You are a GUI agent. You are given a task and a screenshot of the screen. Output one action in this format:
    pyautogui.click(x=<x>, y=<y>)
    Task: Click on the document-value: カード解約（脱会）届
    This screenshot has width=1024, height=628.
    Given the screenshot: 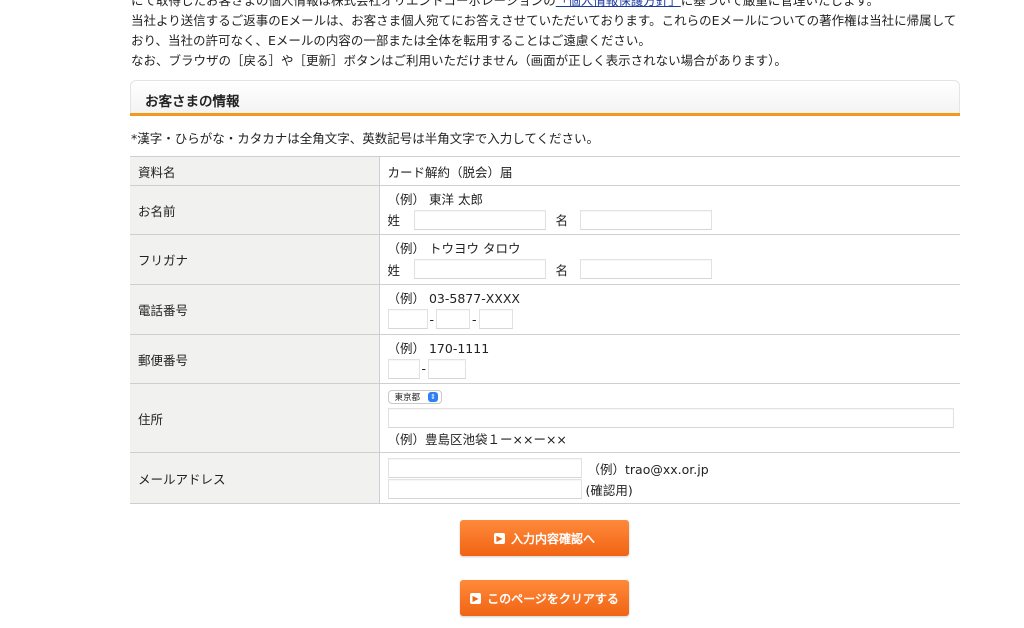 What is the action you would take?
    pyautogui.click(x=669, y=171)
    